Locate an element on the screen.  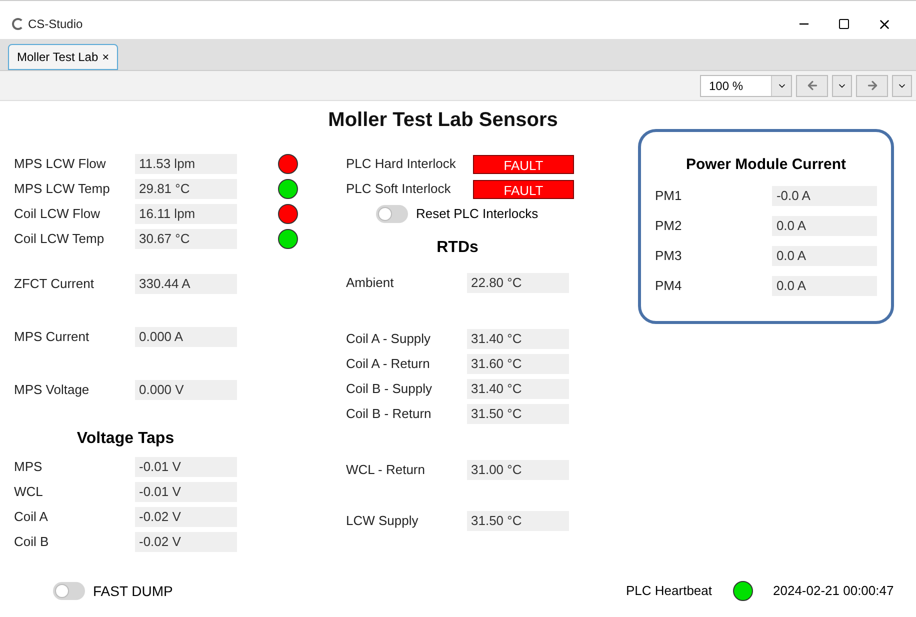
right-arrow-icon is located at coordinates (872, 85).